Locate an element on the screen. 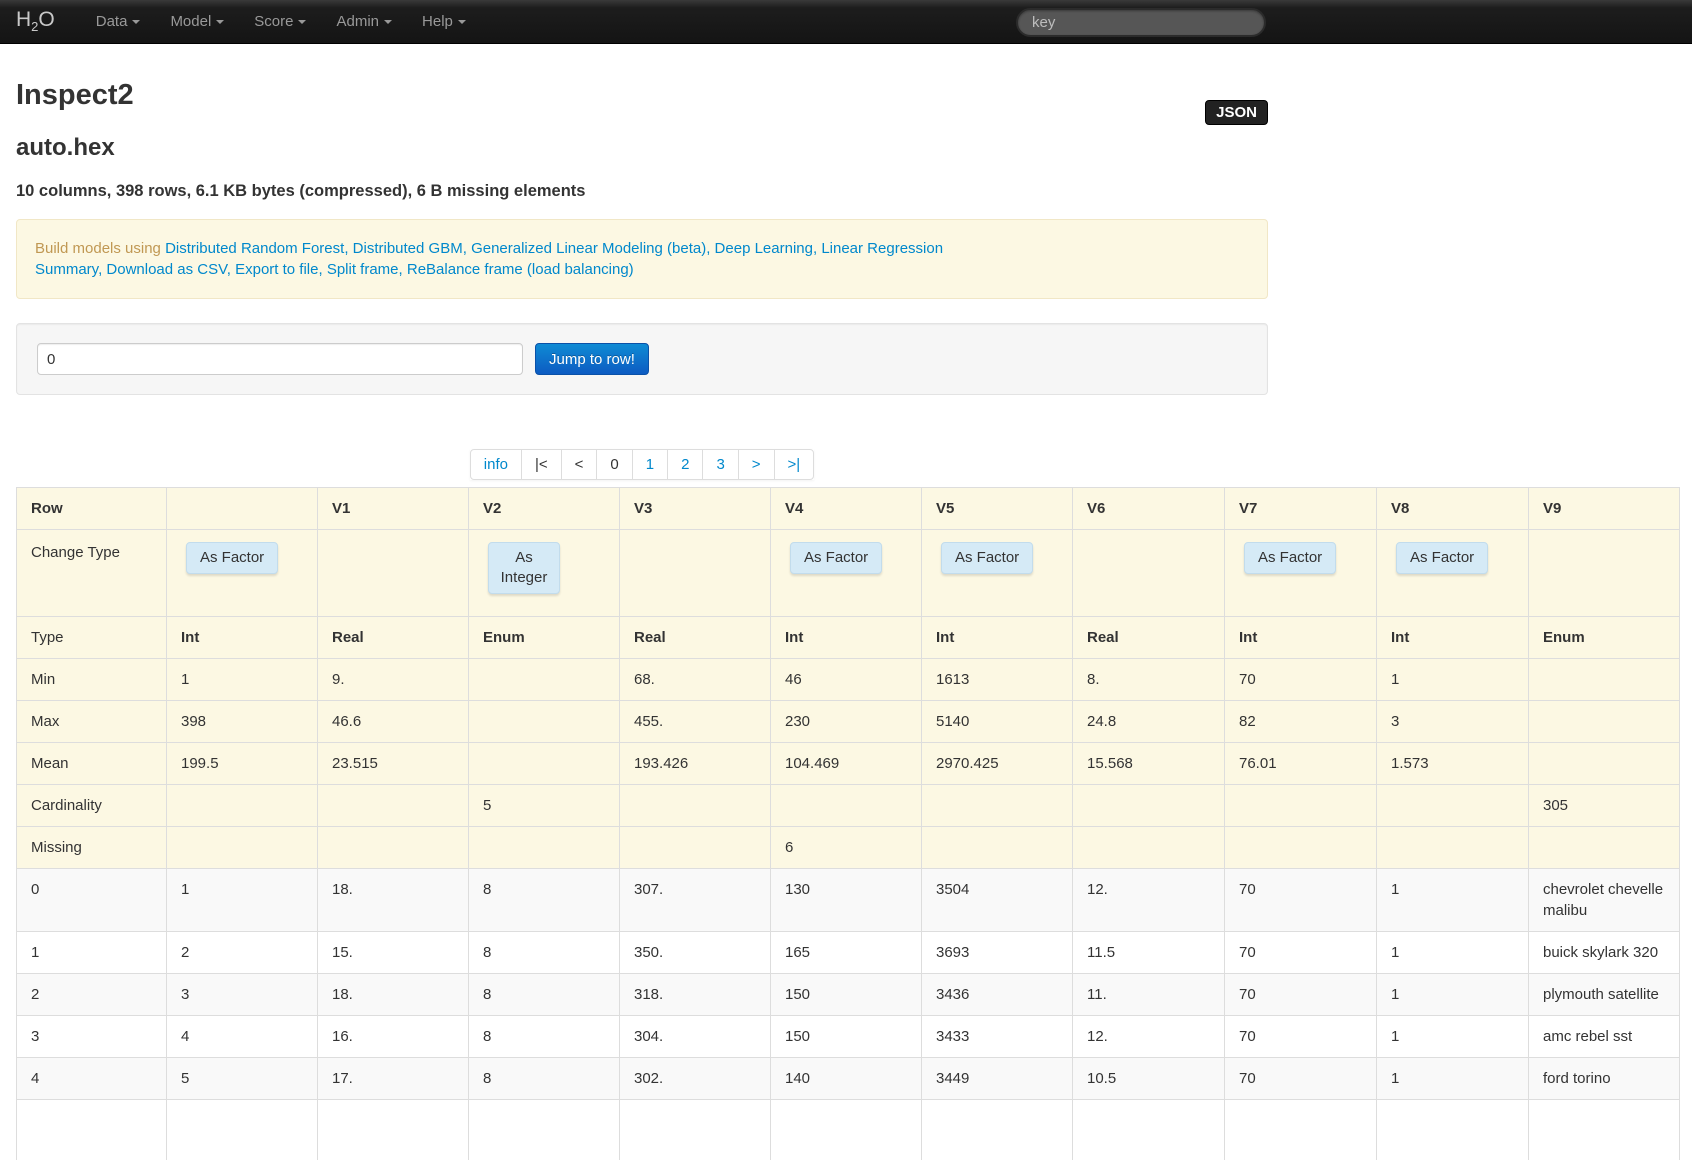  row-label: 4 is located at coordinates (91, 1078).